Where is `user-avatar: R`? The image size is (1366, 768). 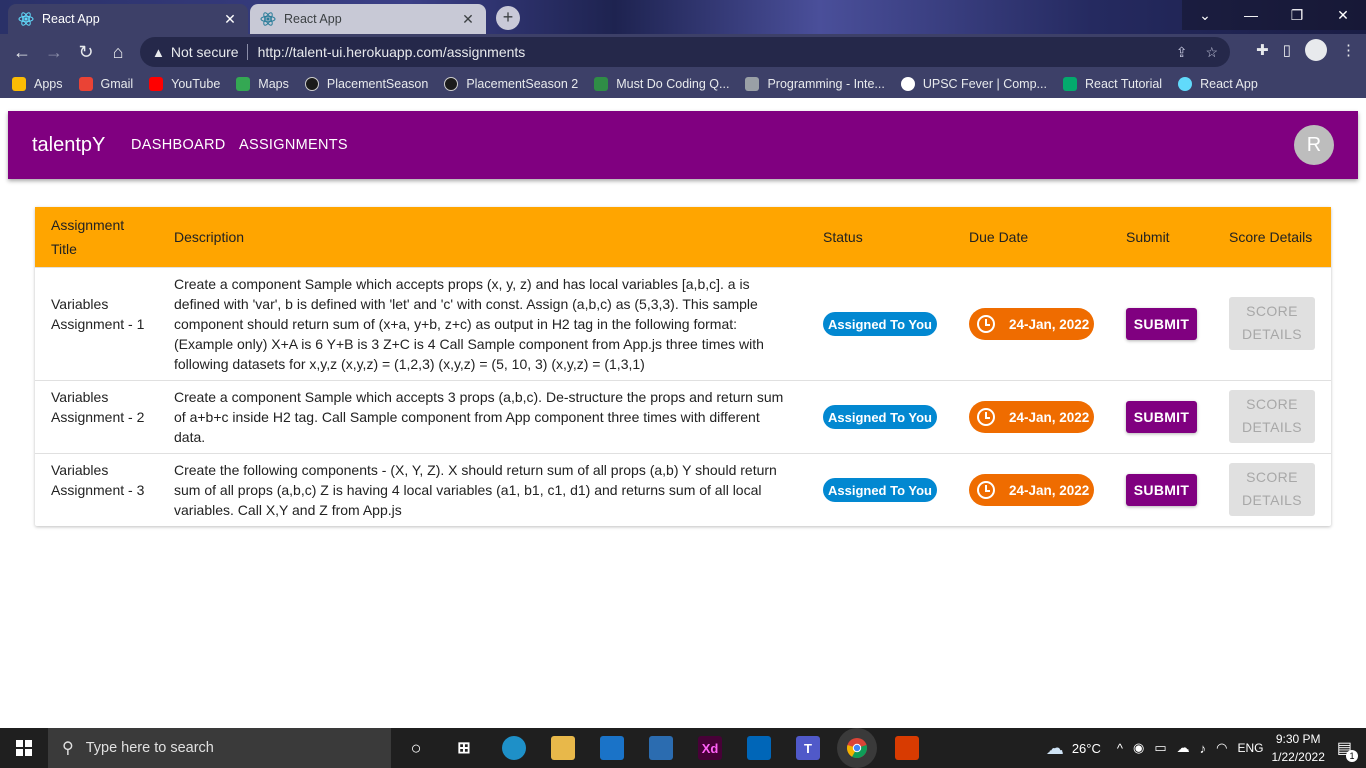 user-avatar: R is located at coordinates (1314, 145).